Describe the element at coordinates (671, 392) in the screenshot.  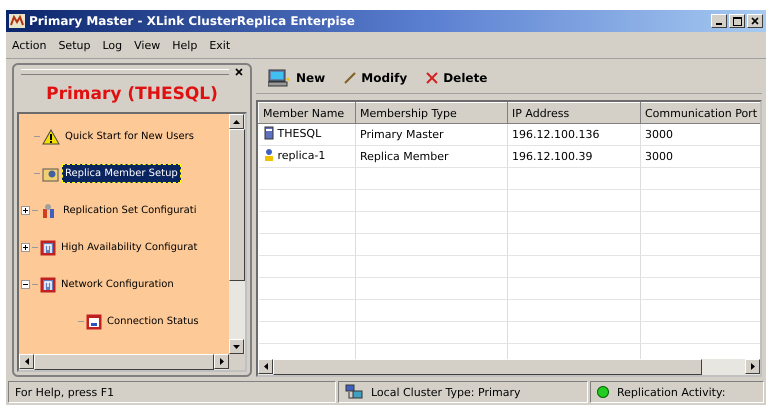
I see `status-text: Replication Activity:` at that location.